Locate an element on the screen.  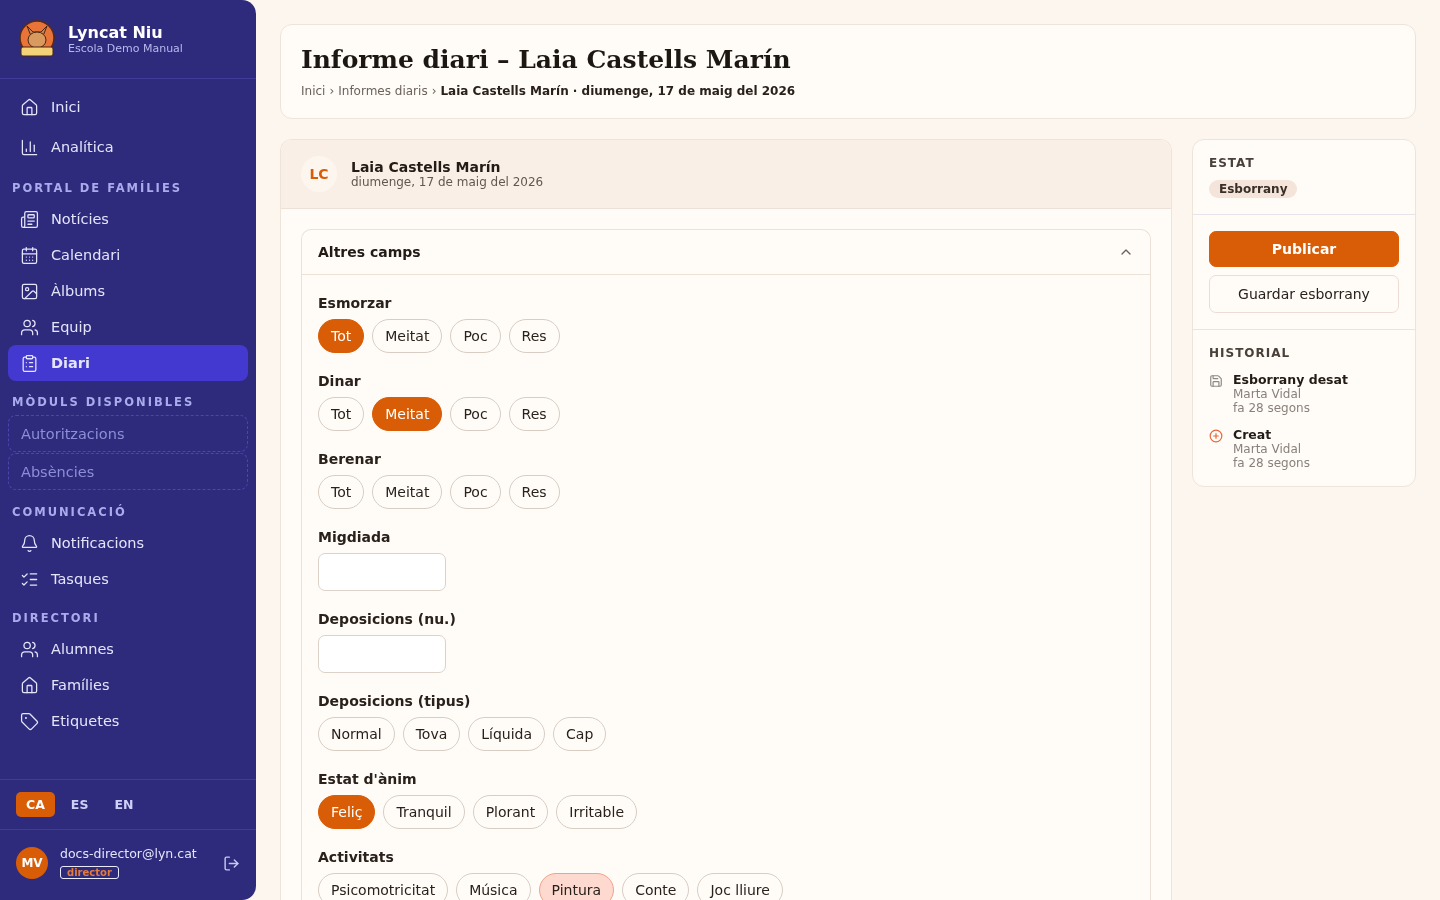
publish-button: Publicar is located at coordinates (1304, 249).